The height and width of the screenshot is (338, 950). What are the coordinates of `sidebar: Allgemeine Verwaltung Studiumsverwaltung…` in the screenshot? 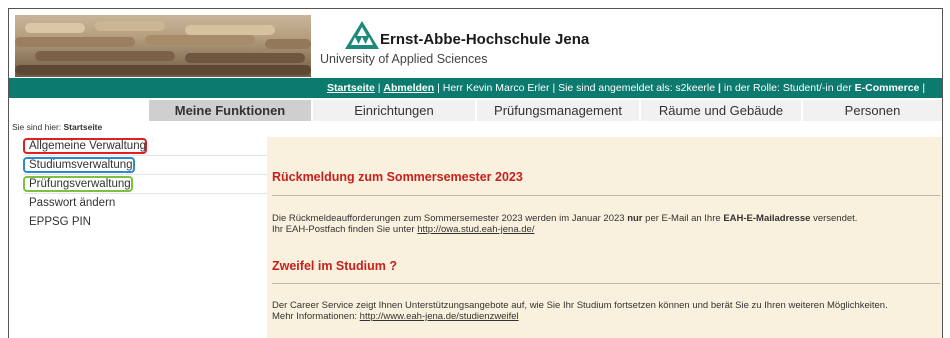 It's located at (148, 184).